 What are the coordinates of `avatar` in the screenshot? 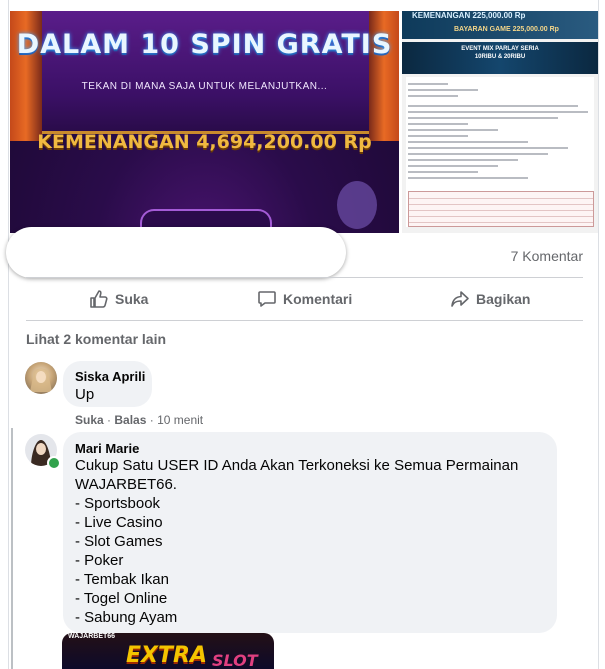 It's located at (41, 378).